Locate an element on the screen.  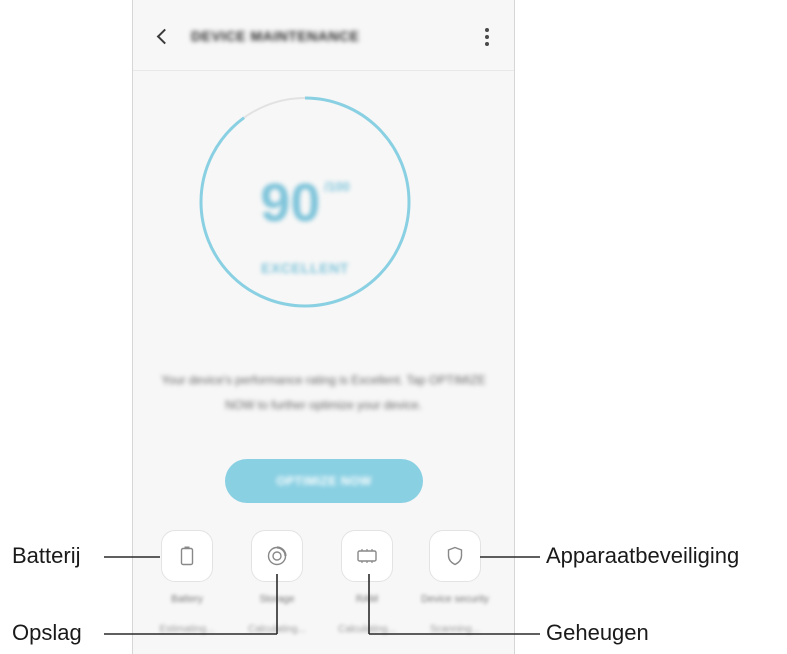
callout-storage: Opslag is located at coordinates (47, 632).